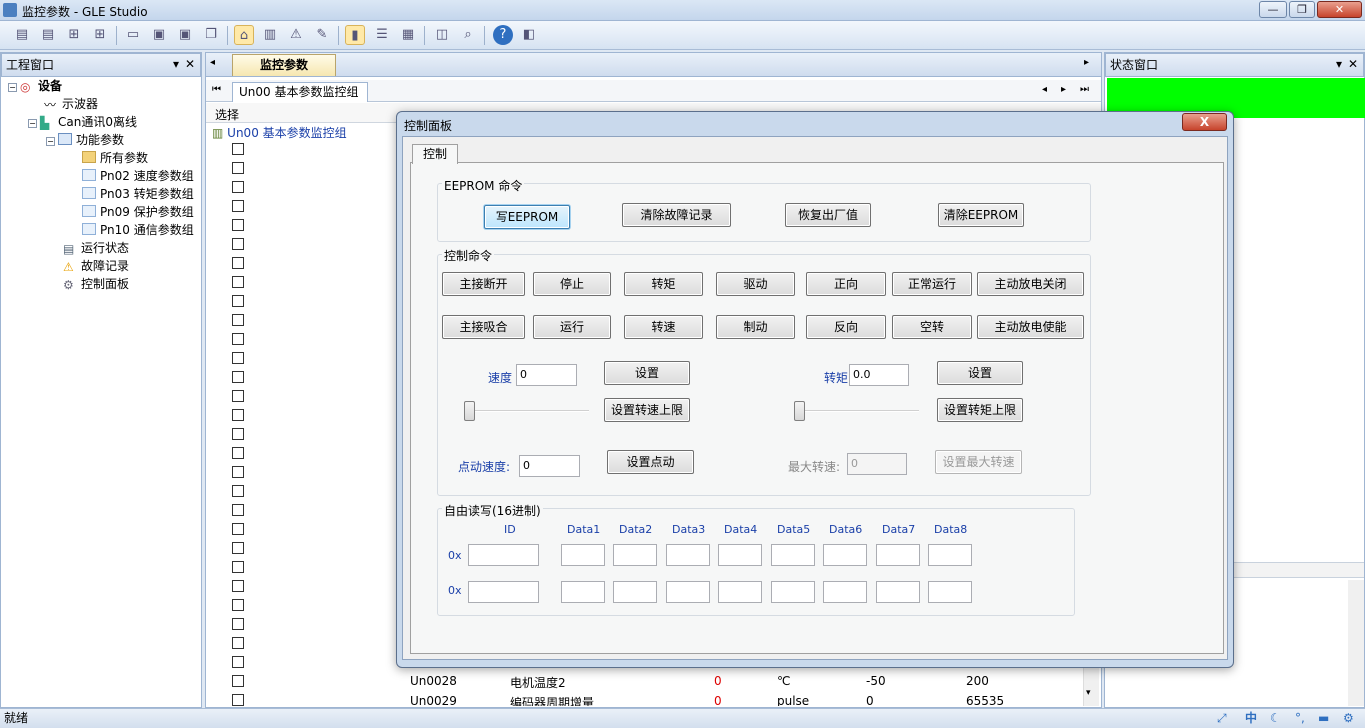 The height and width of the screenshot is (728, 1365). I want to click on idle-button: 空转, so click(932, 327).